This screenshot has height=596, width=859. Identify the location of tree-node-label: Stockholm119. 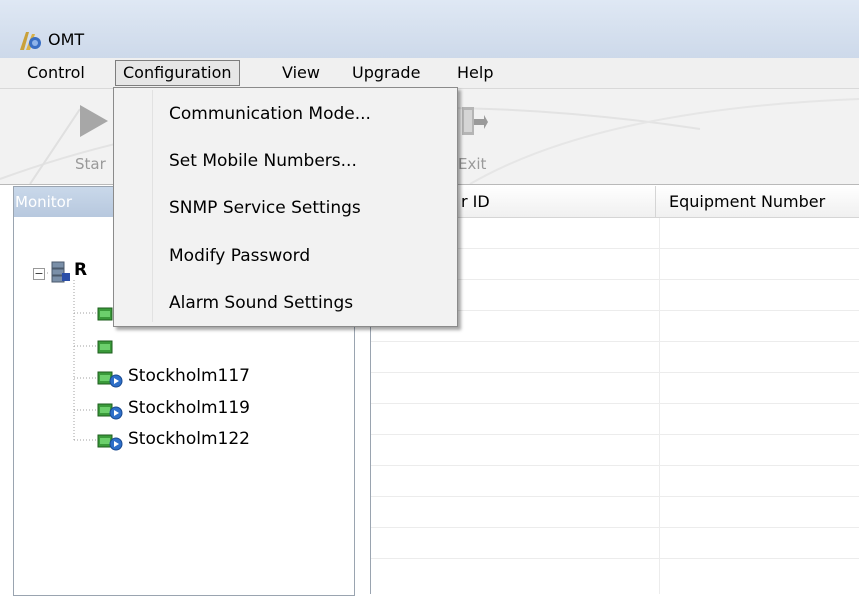
(189, 408).